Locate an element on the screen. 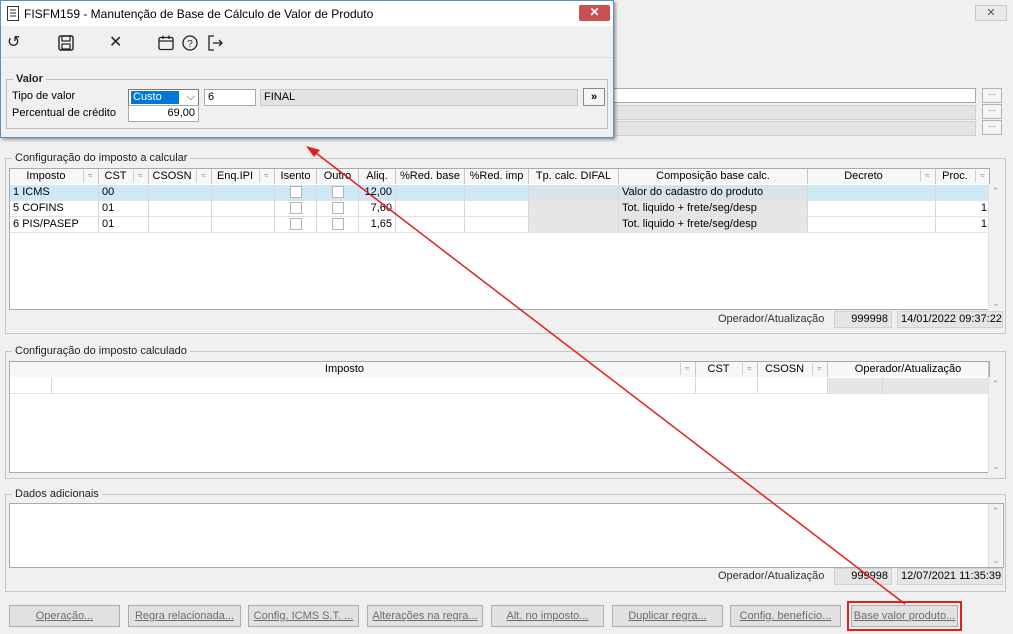 This screenshot has height=634, width=1013. close-icon: ✕ is located at coordinates (115, 43).